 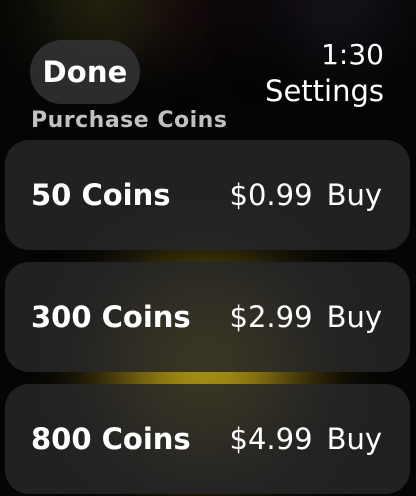 I want to click on coin-package-quantity: 800 Coins, so click(x=111, y=439).